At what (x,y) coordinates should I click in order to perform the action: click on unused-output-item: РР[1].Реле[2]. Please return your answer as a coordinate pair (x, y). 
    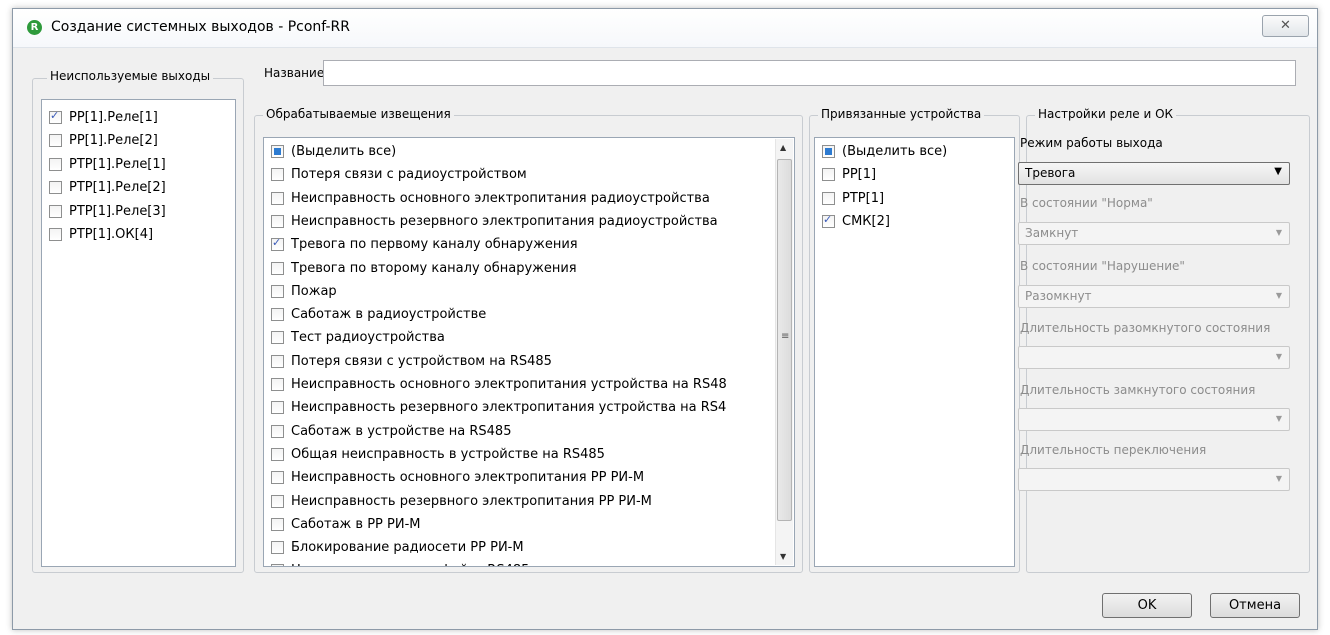
    Looking at the image, I should click on (103, 140).